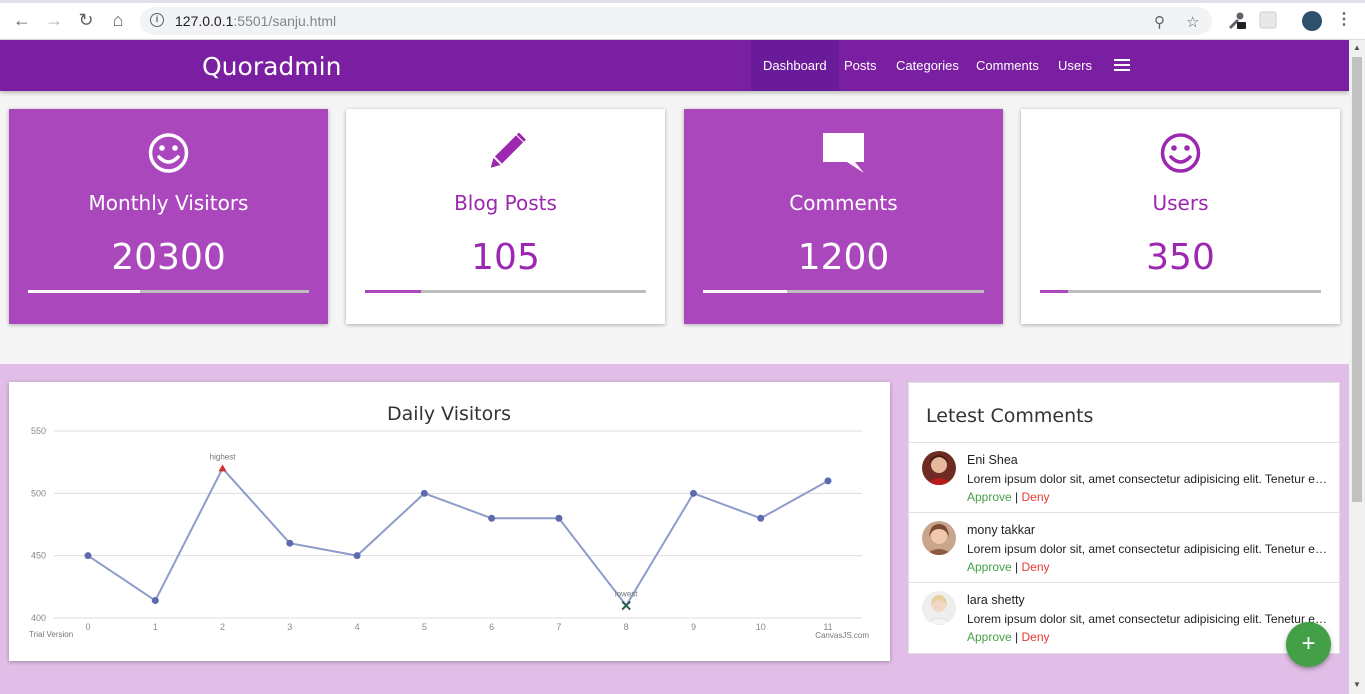 The image size is (1365, 694). What do you see at coordinates (1344, 19) in the screenshot?
I see `browser-menu-icon: ⋮` at bounding box center [1344, 19].